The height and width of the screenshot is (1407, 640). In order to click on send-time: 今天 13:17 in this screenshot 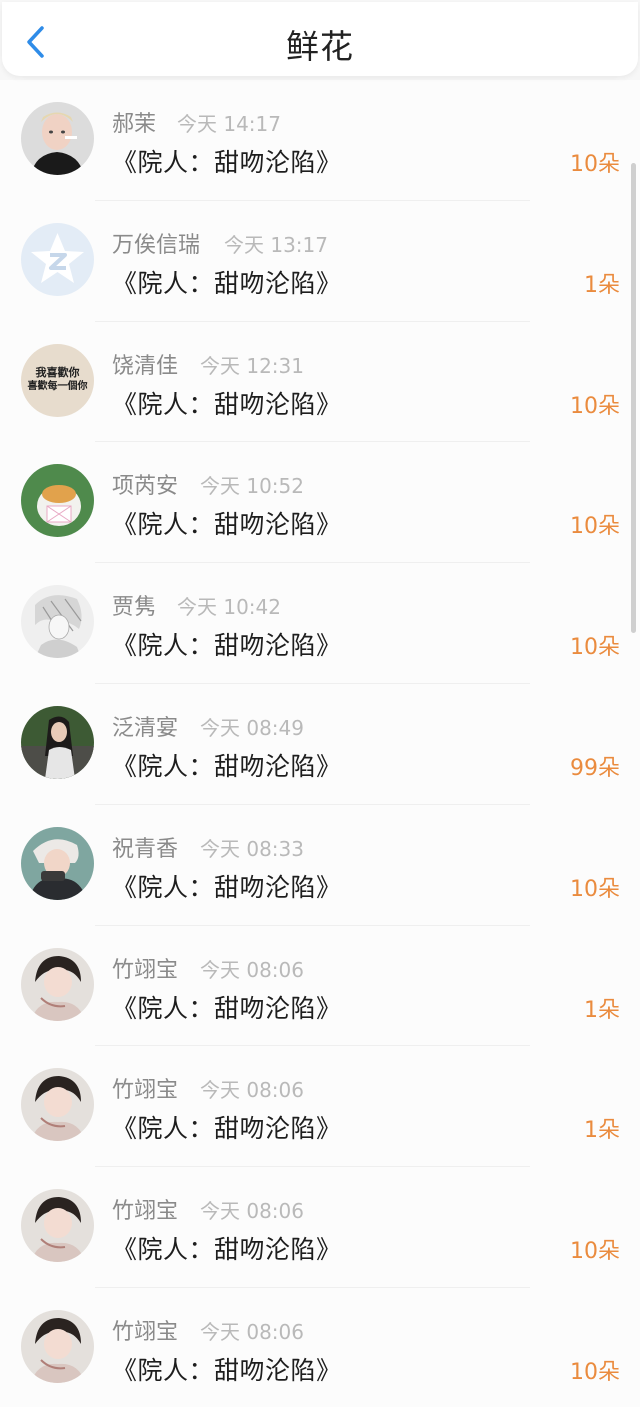, I will do `click(276, 244)`.